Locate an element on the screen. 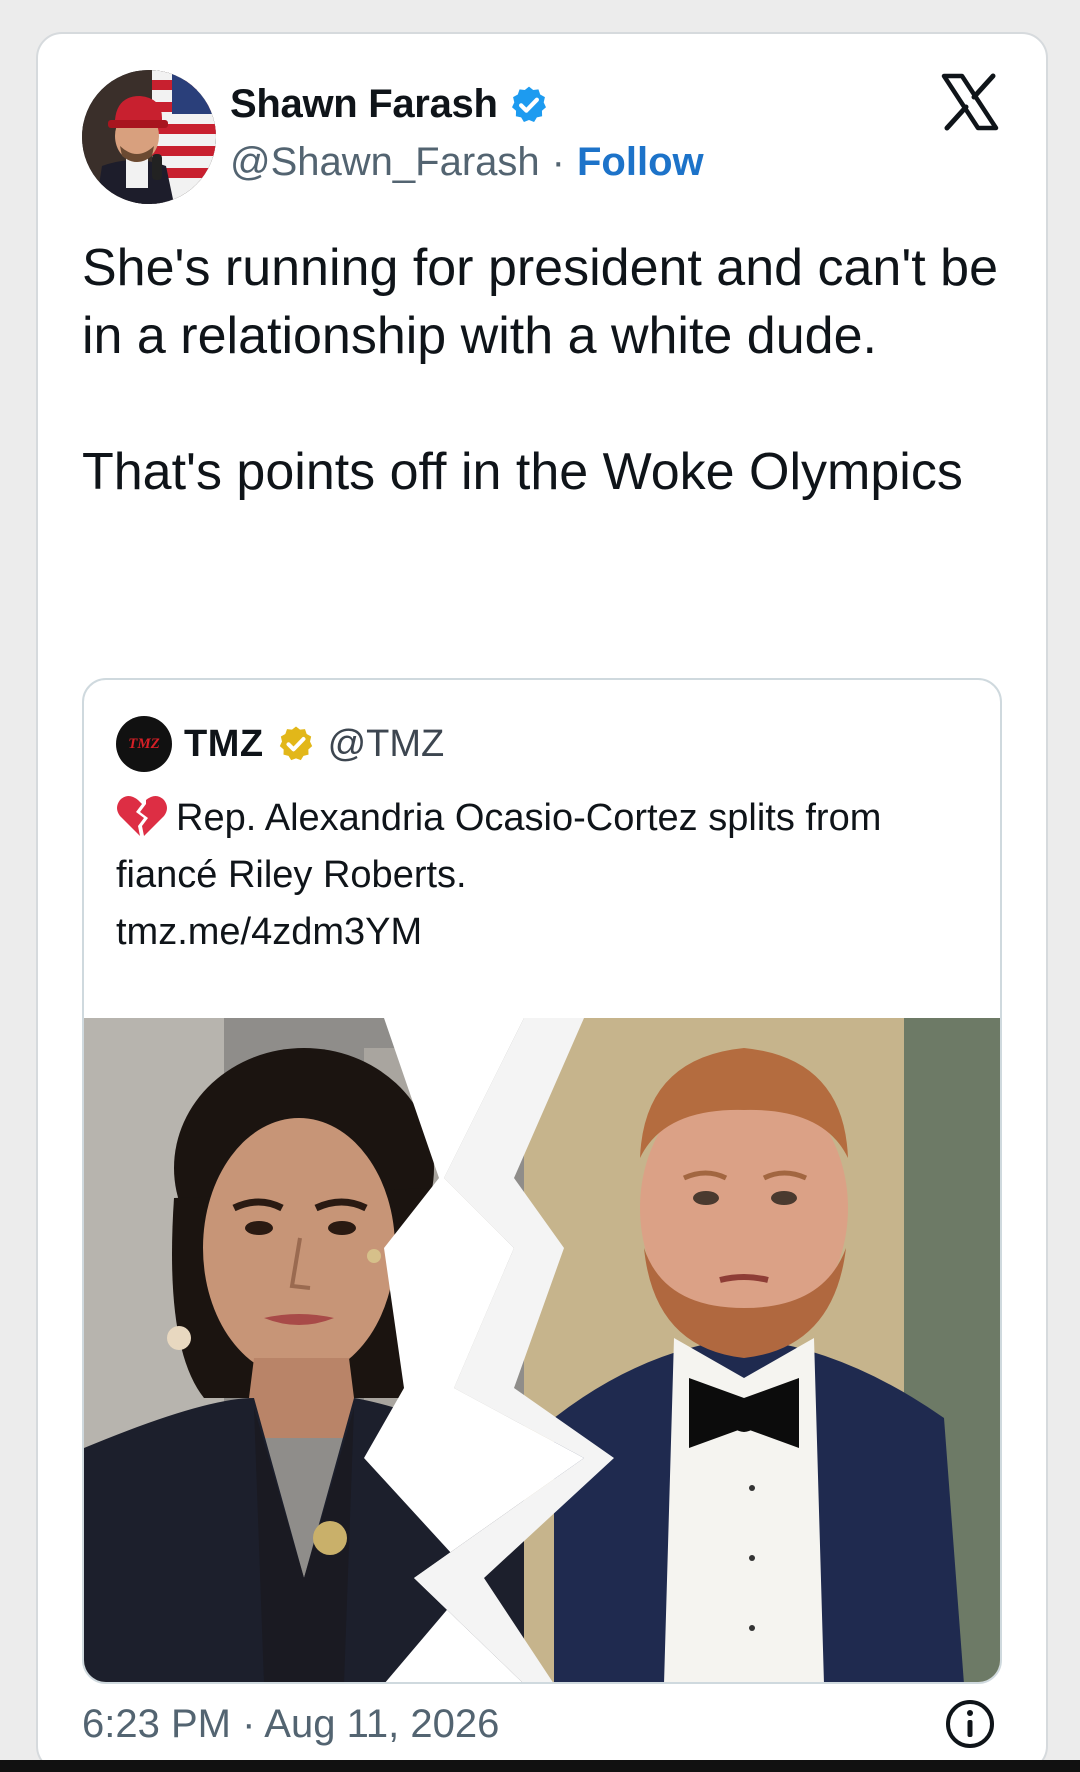 Image resolution: width=1080 pixels, height=1772 pixels. gold-verified-badge-icon is located at coordinates (295, 743).